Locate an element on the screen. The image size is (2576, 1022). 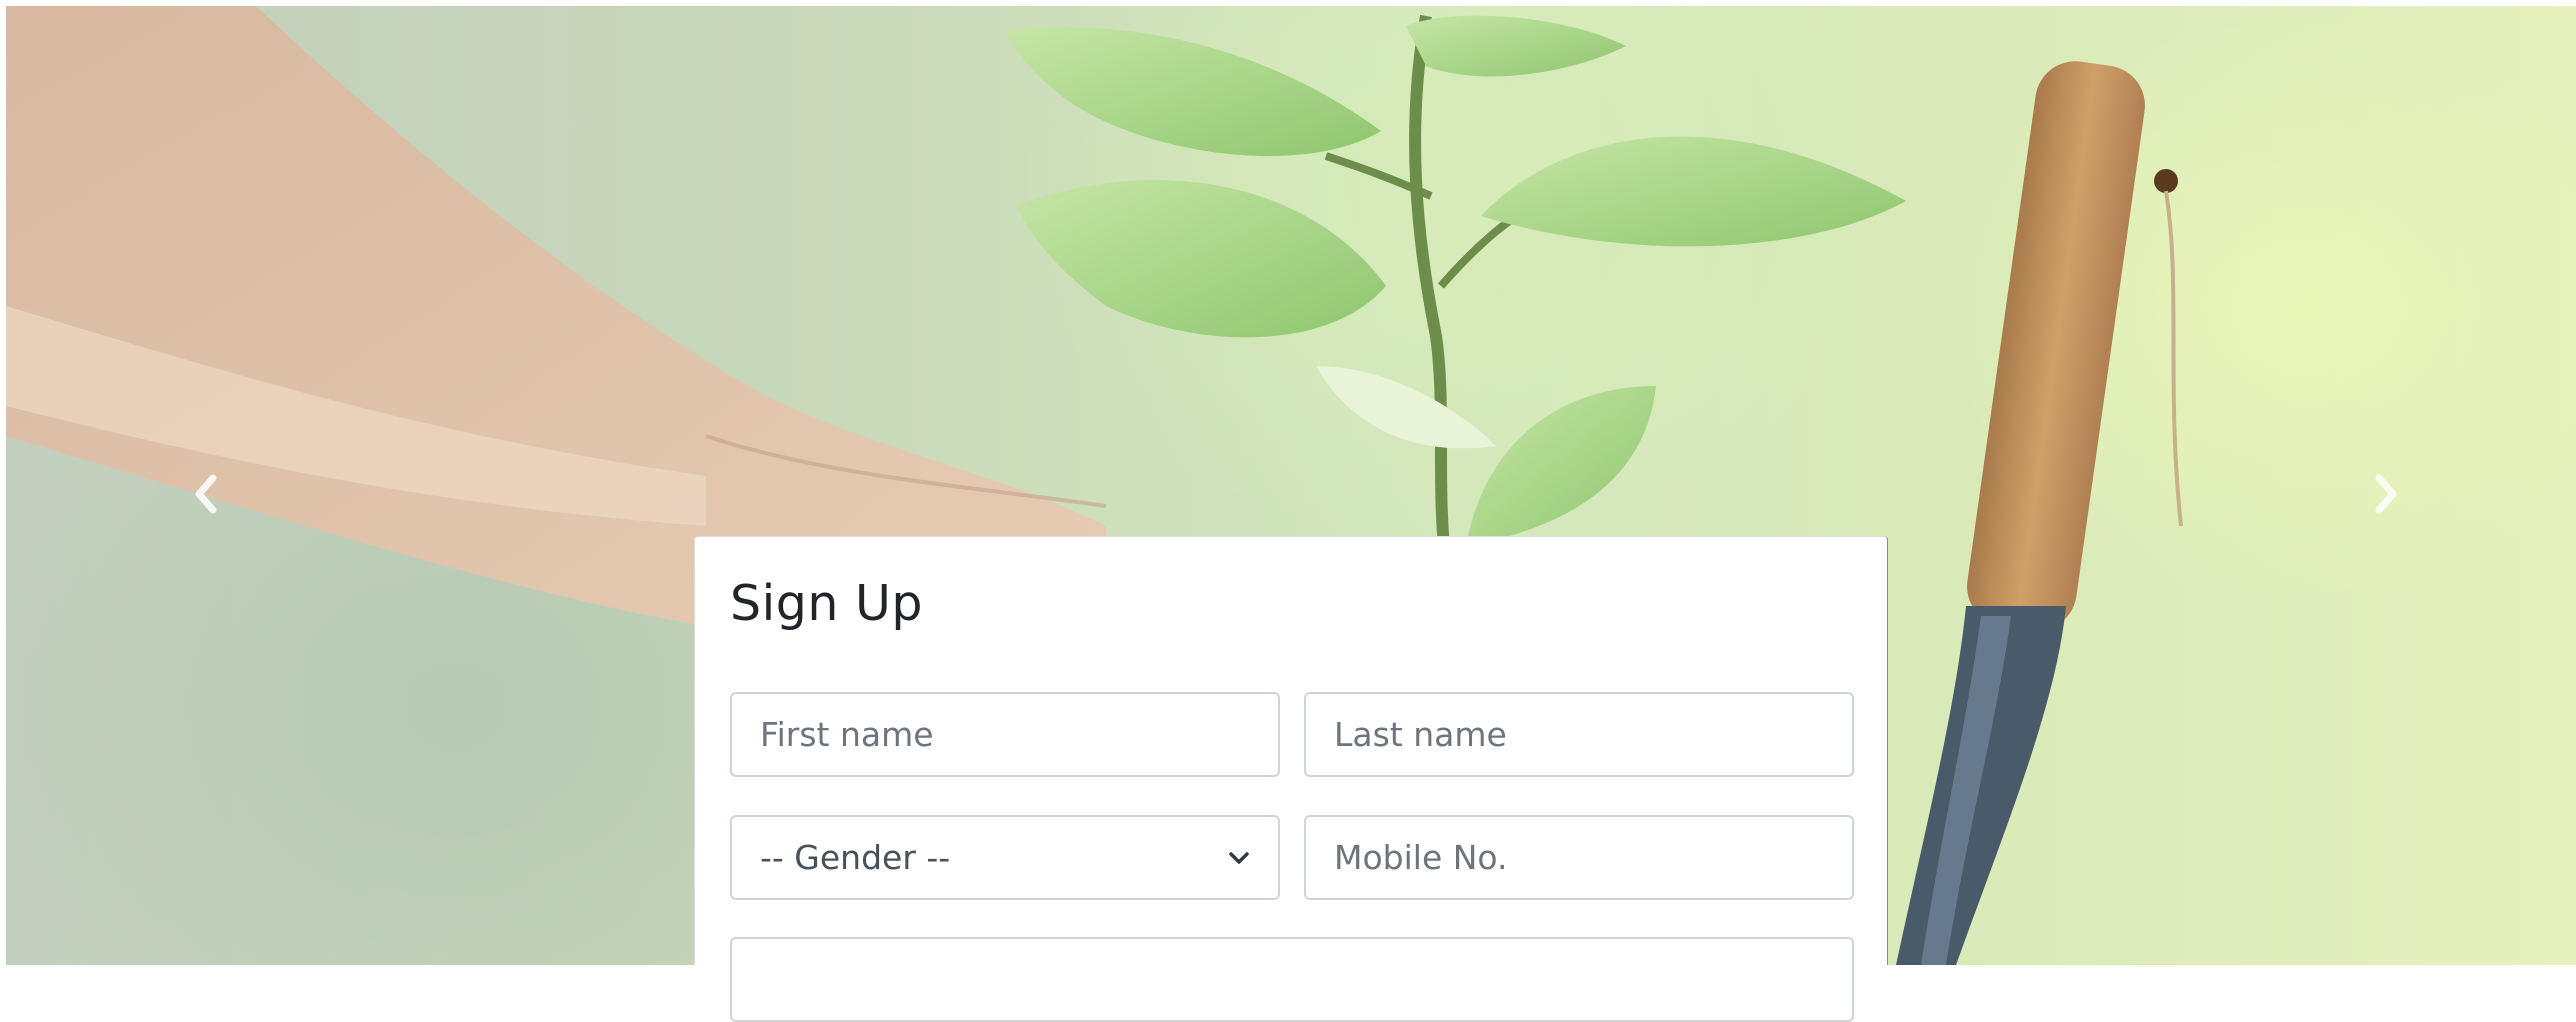
carousel-prev-button is located at coordinates (206, 494).